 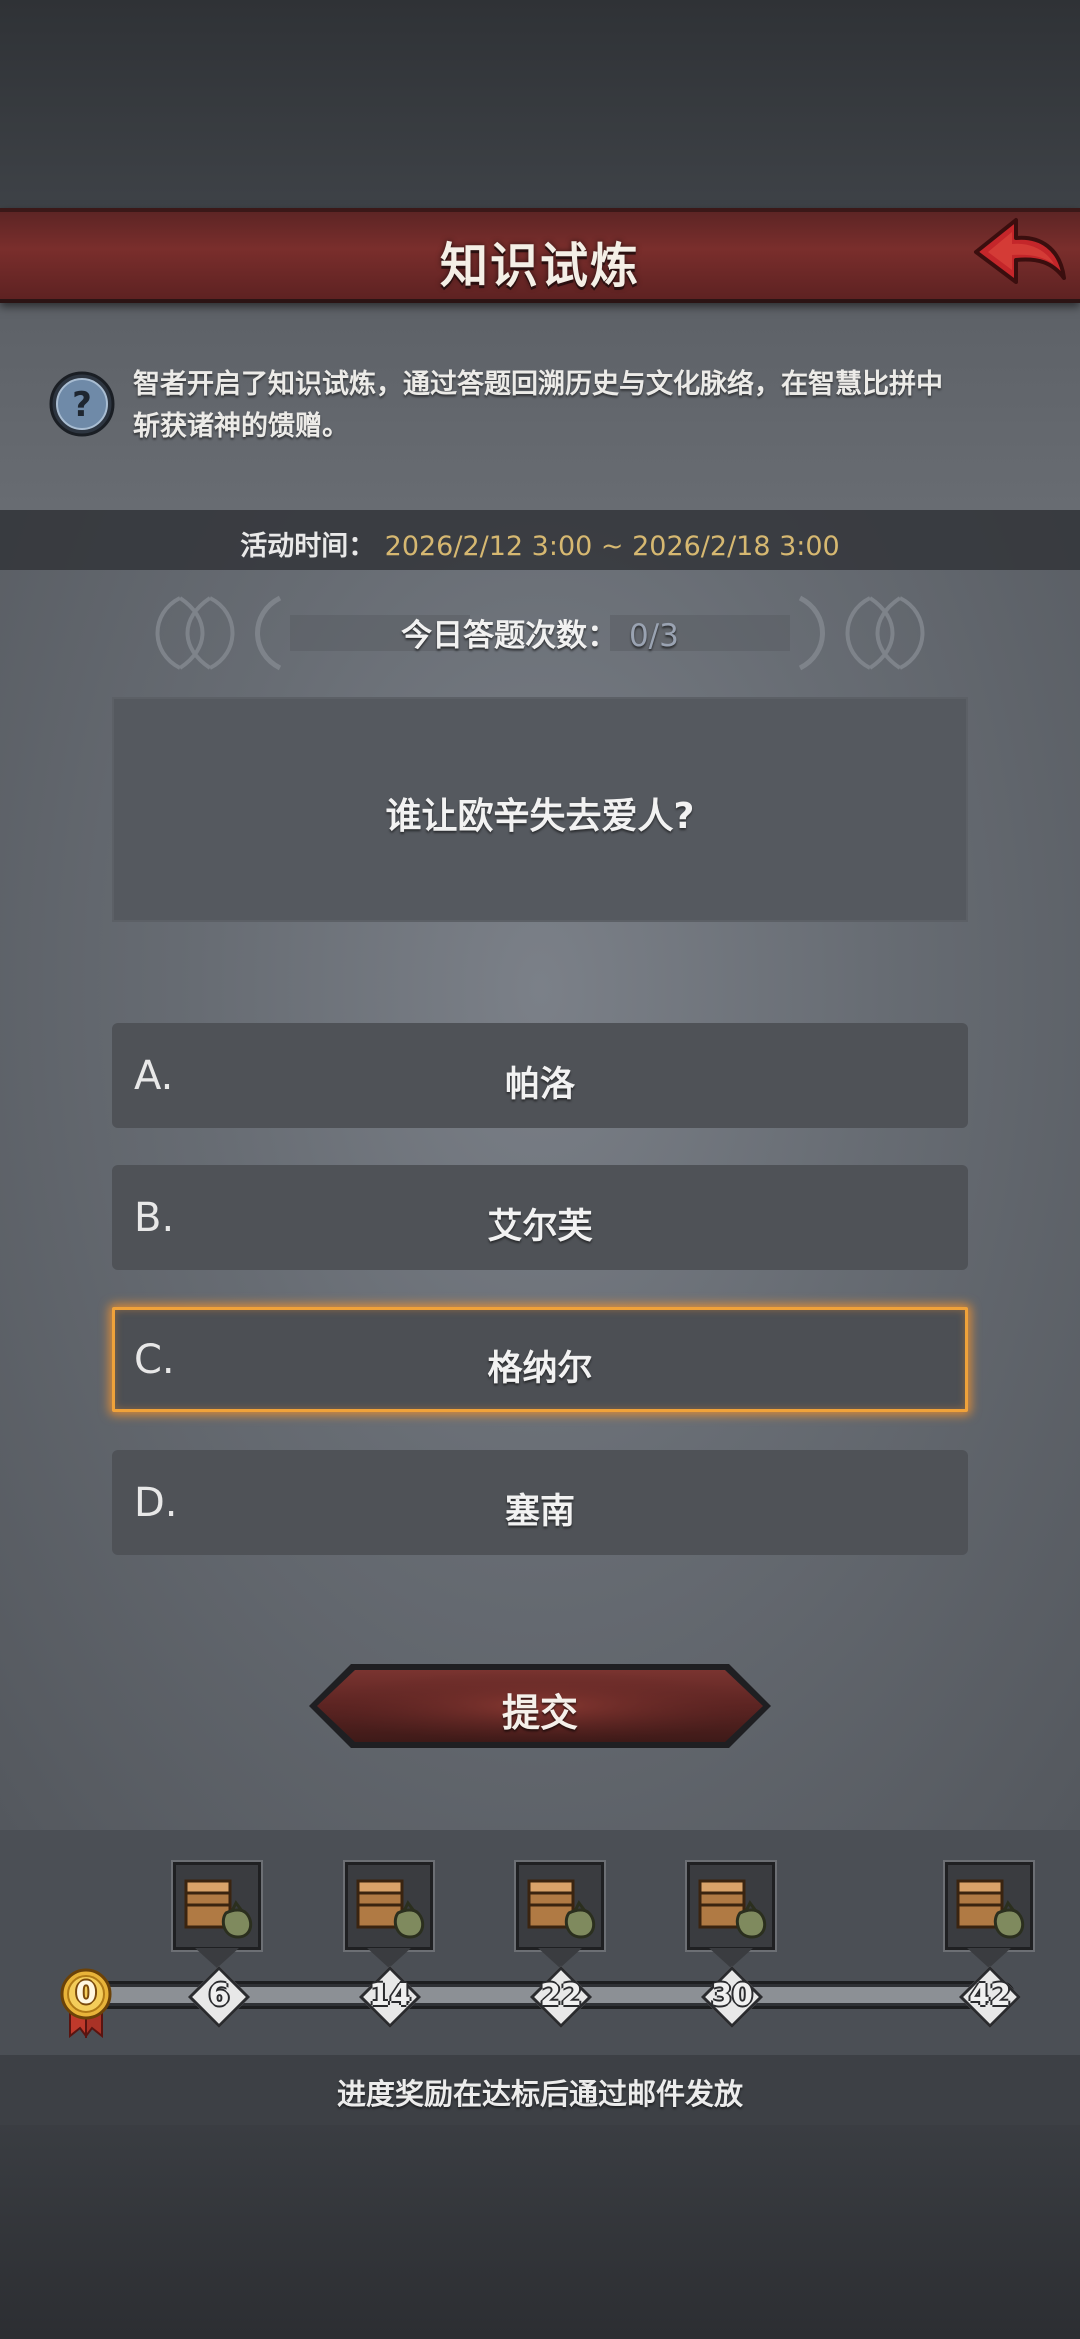 I want to click on option-b-button: B. 艾尔芙, so click(x=540, y=1217).